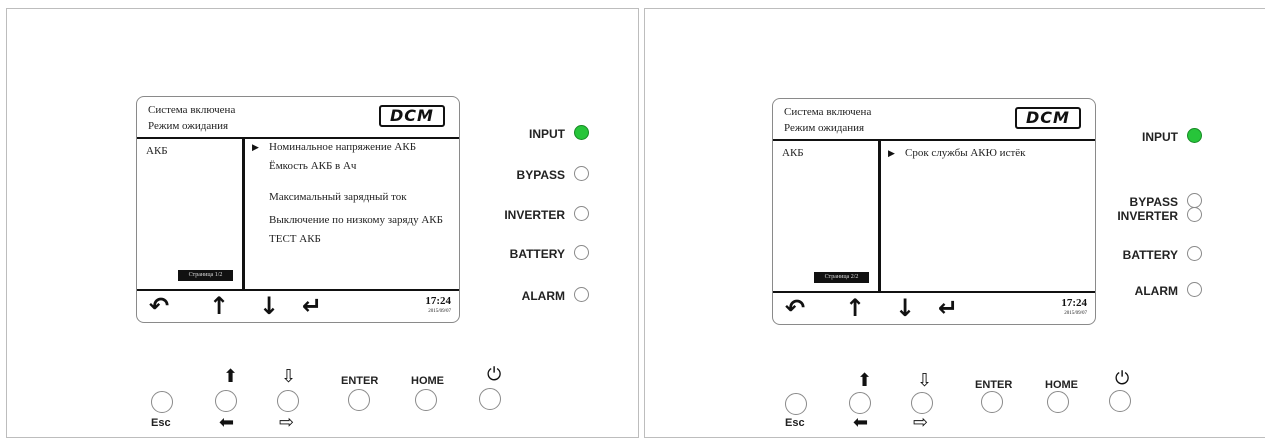 This screenshot has width=1265, height=438. Describe the element at coordinates (965, 153) in the screenshot. I see `menu-item-label: Срок службы АКЮ истёк` at that location.